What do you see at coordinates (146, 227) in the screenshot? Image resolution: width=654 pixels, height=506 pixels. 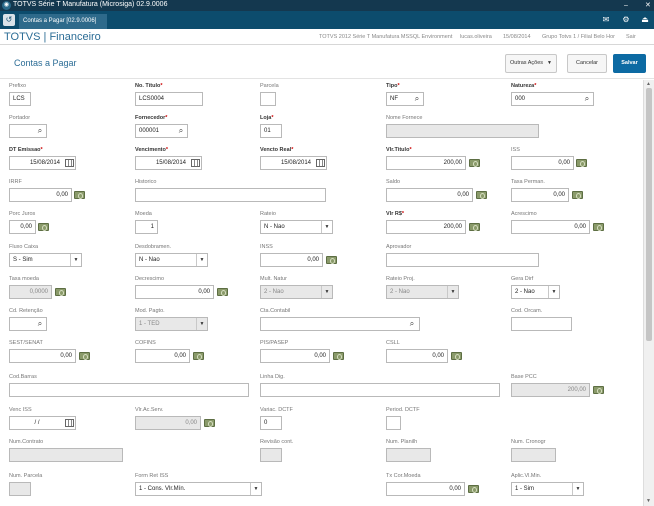 I see `moeda-input: 1` at bounding box center [146, 227].